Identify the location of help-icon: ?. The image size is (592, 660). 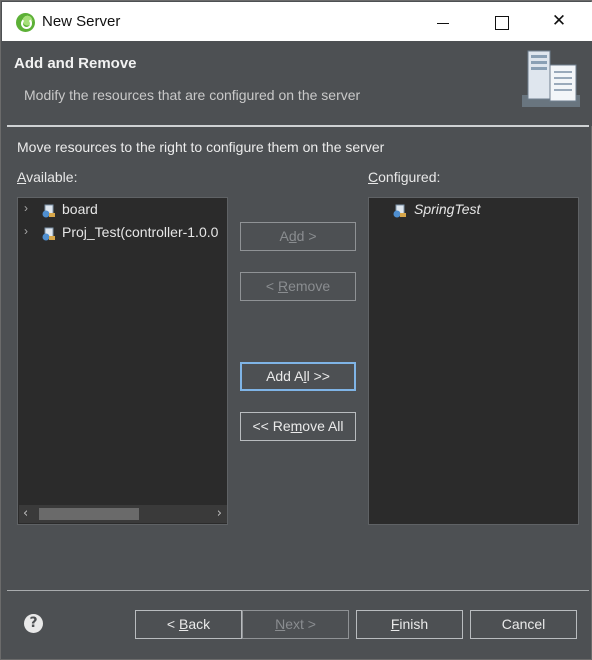
(33, 623).